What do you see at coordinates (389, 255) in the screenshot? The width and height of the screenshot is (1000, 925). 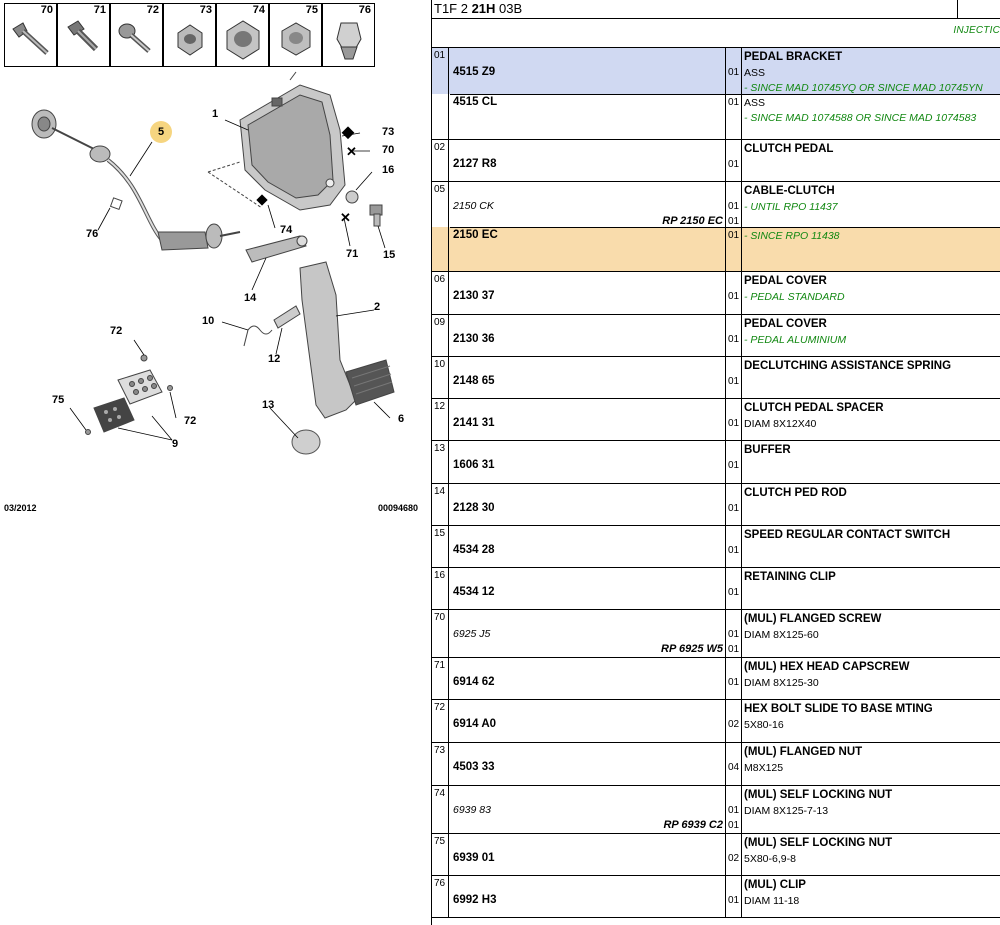 I see `callout-15: 15` at bounding box center [389, 255].